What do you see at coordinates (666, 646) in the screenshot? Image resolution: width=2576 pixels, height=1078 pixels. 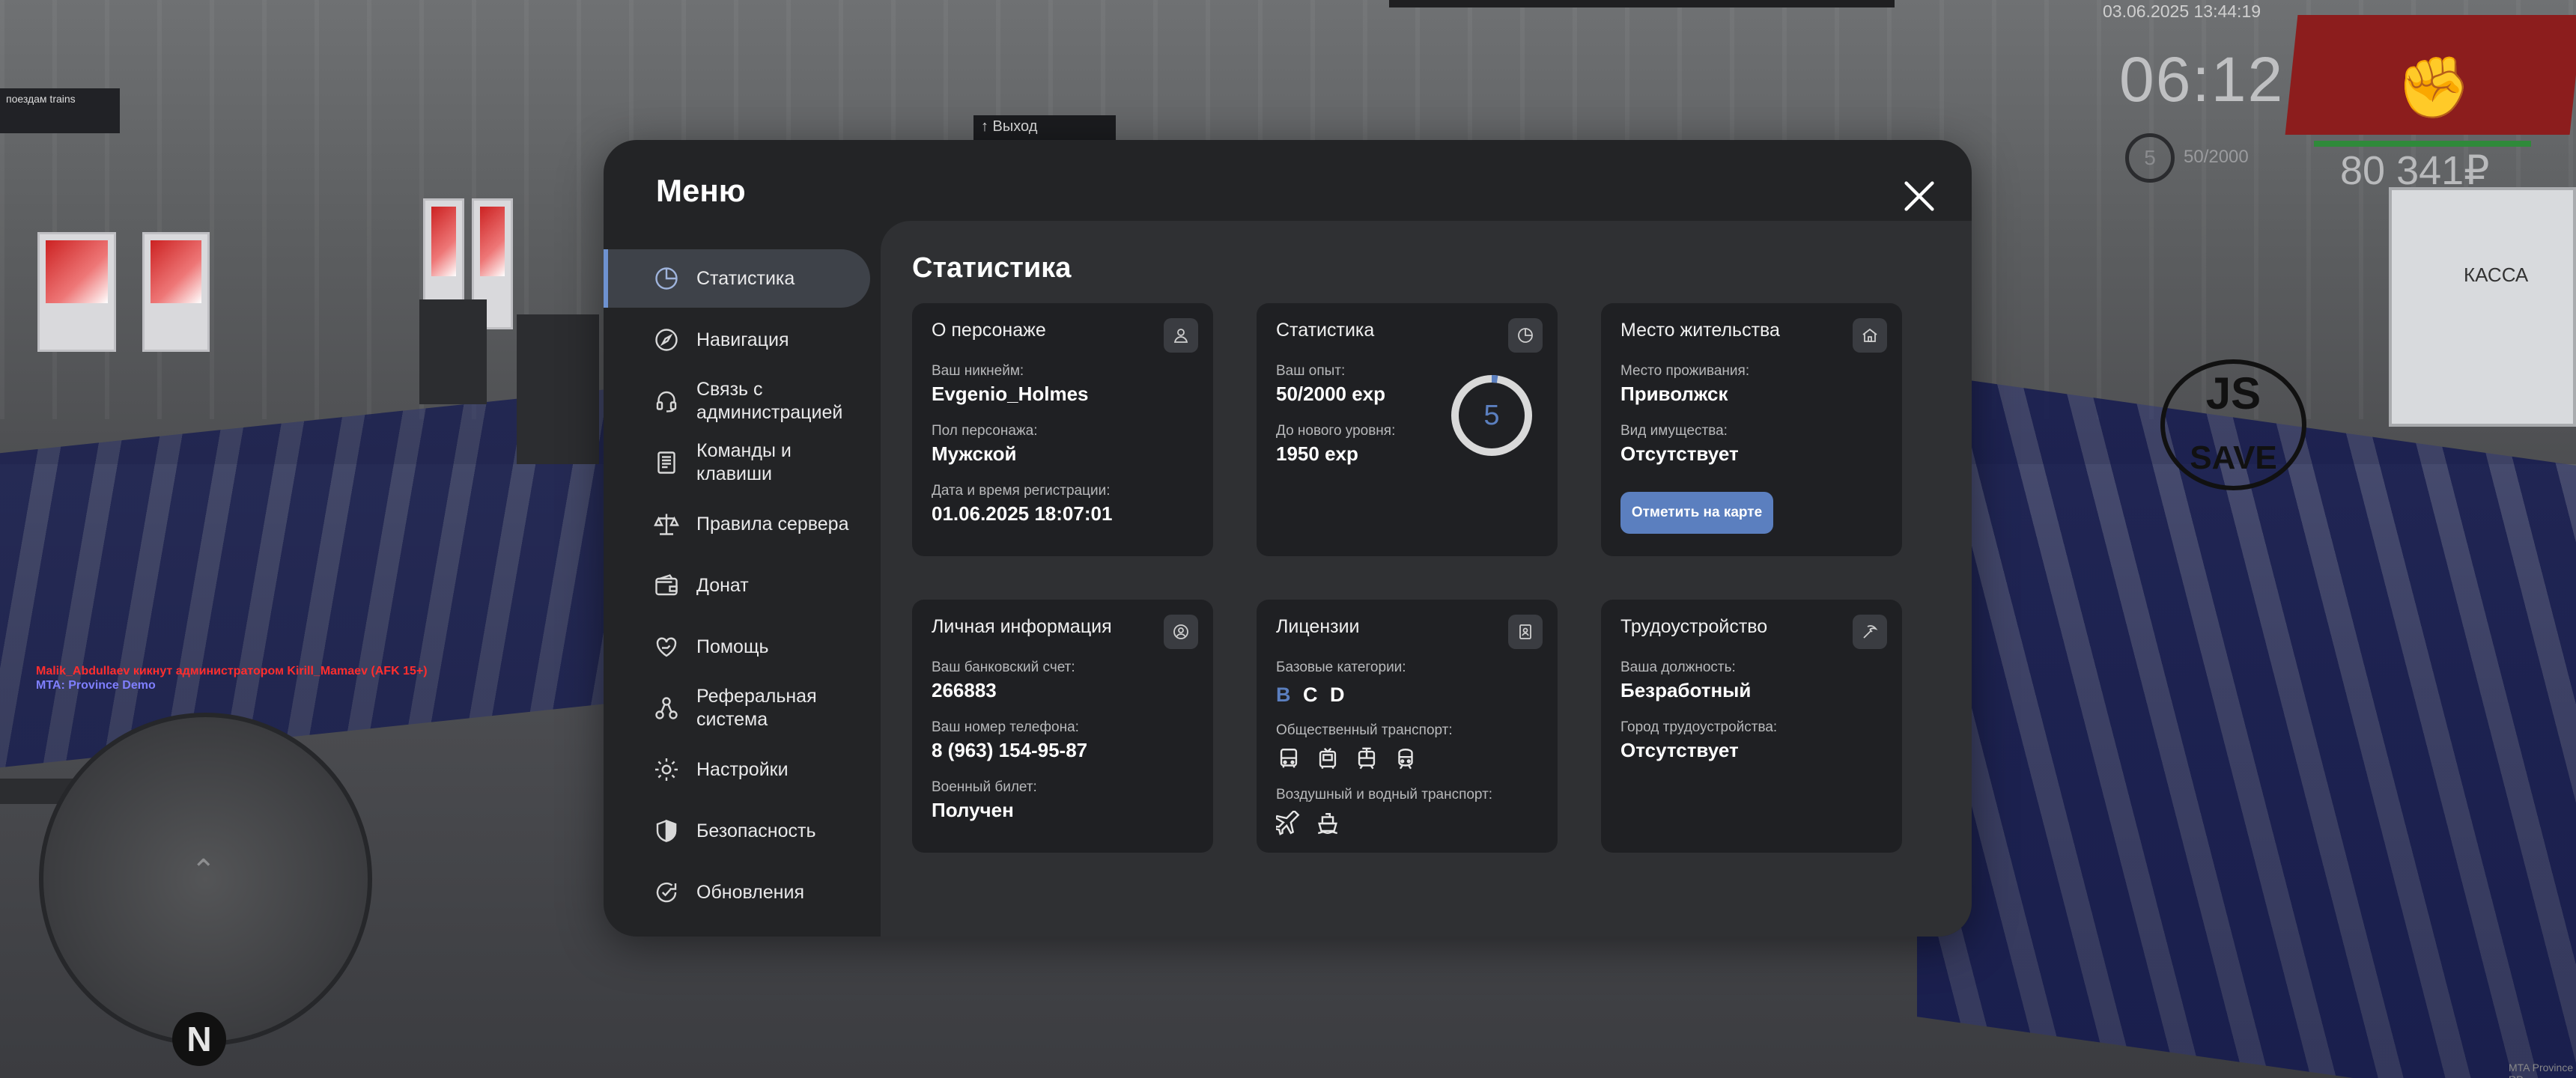 I see `heart-hand-icon` at bounding box center [666, 646].